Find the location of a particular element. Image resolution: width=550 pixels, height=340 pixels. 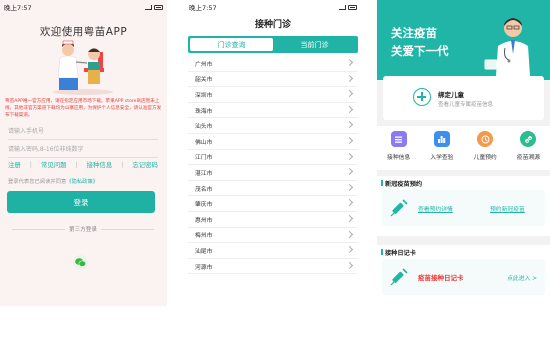

city-row: 肇庆市 is located at coordinates (273, 204).